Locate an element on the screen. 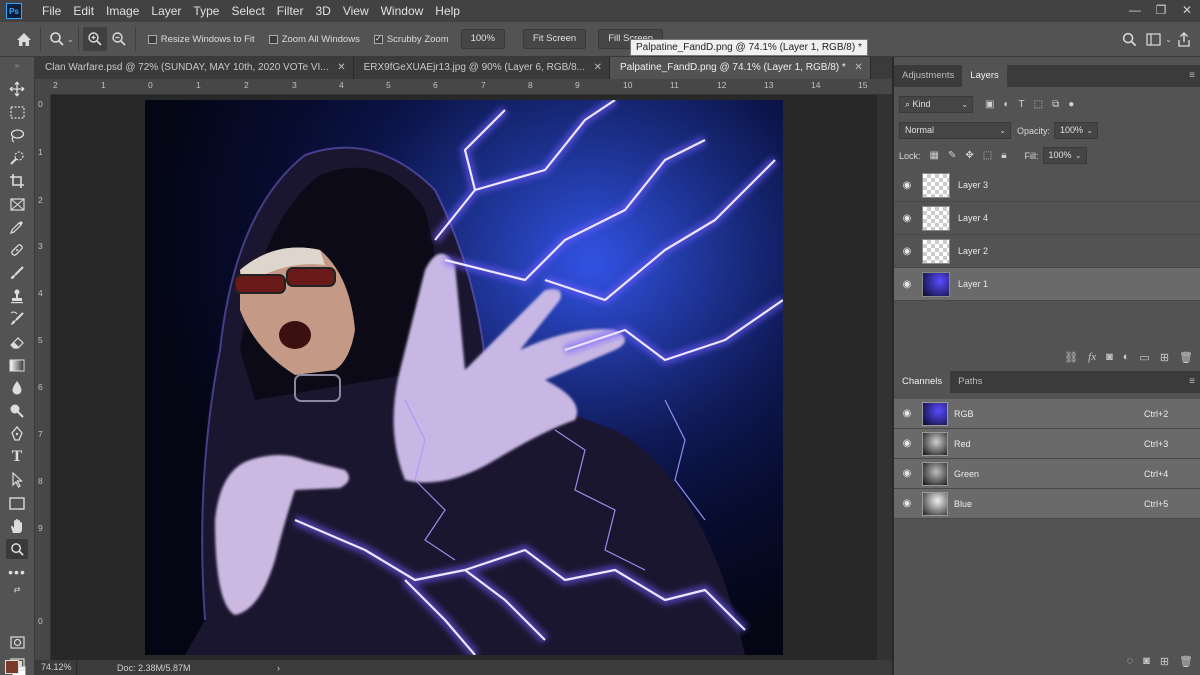  link-layers-icon: ⛓ is located at coordinates (1071, 357).